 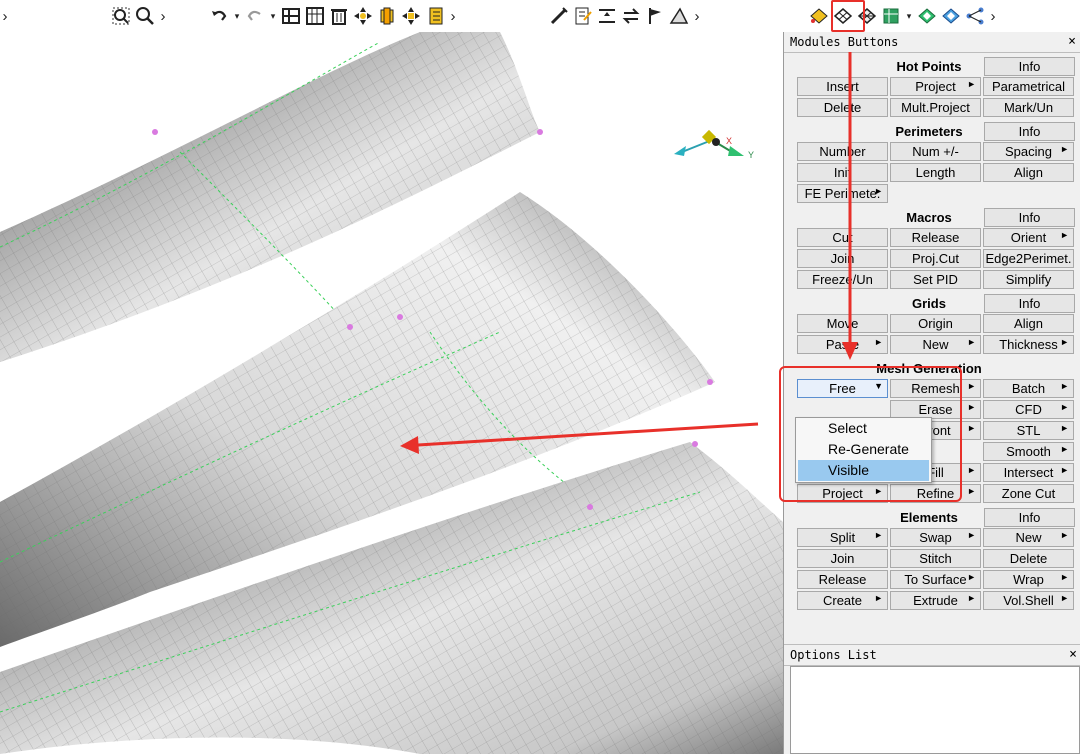 I want to click on dropdown-item-visible: Visible, so click(x=863, y=470).